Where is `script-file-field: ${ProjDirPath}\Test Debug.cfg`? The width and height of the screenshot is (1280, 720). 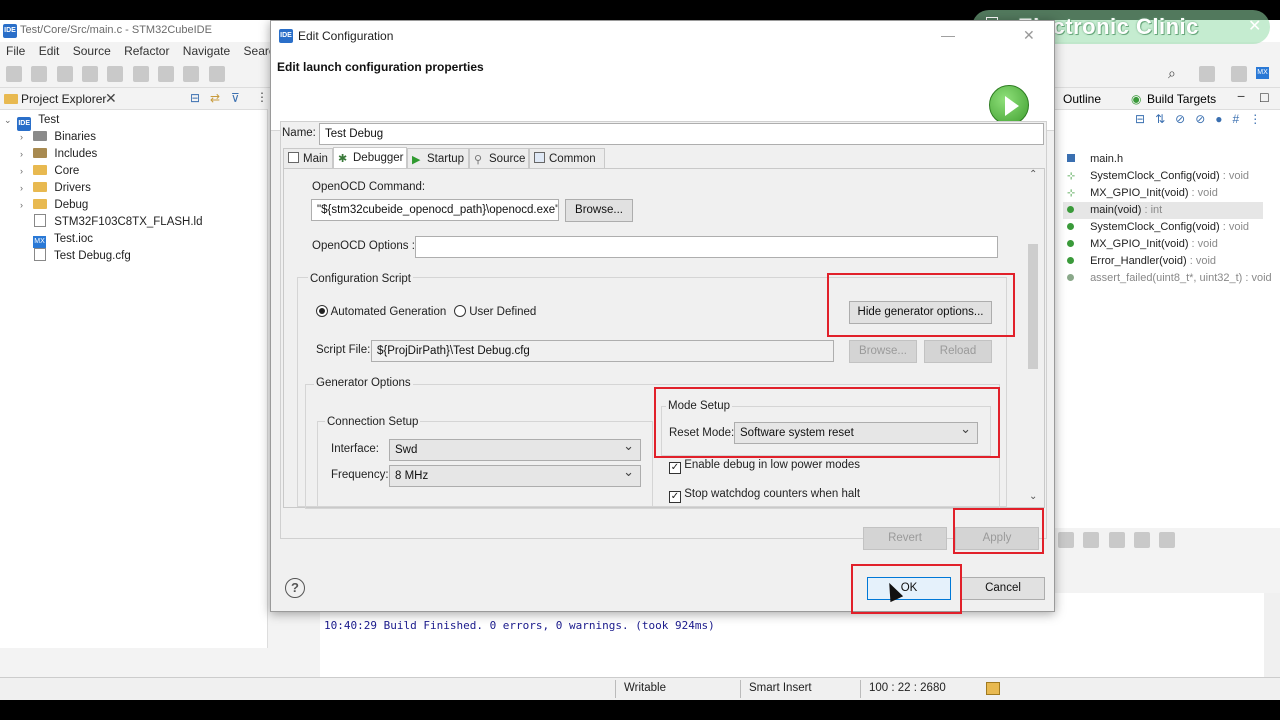
script-file-field: ${ProjDirPath}\Test Debug.cfg is located at coordinates (602, 351).